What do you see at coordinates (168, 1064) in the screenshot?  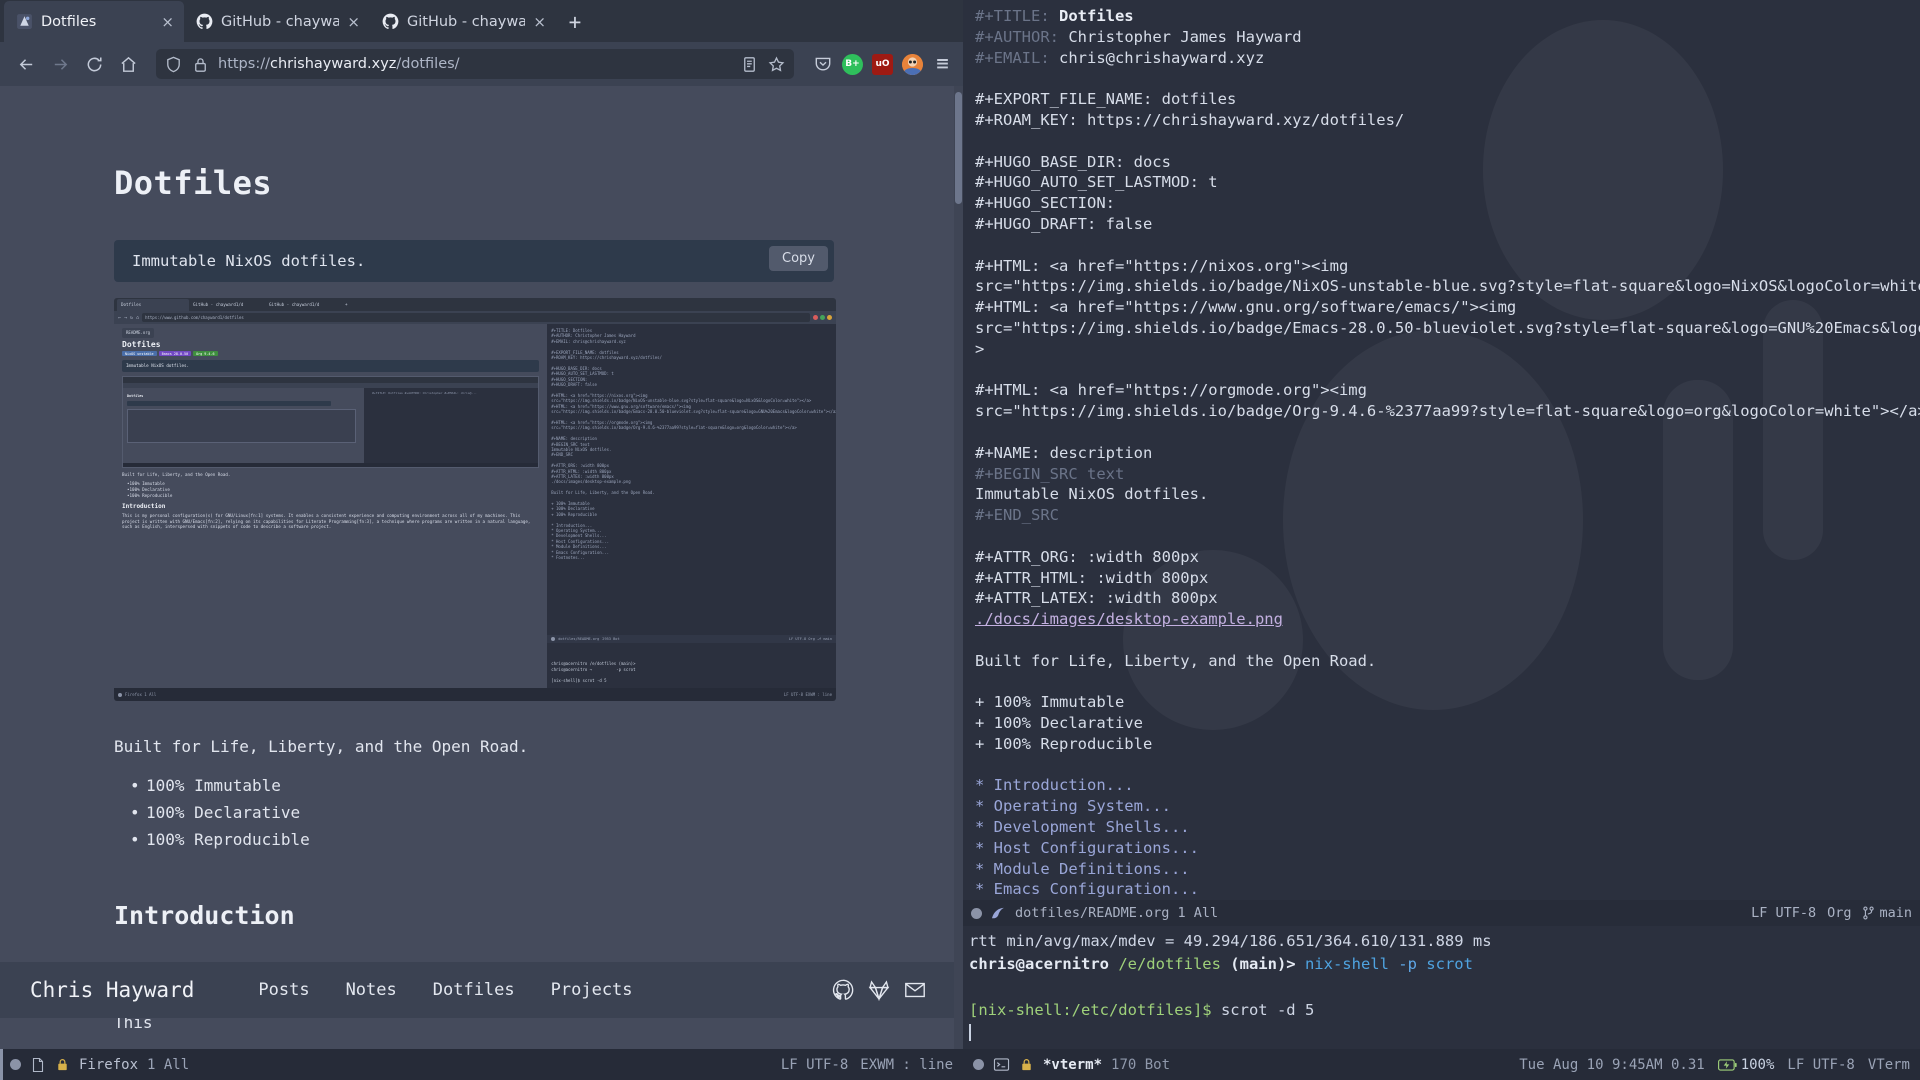 I see `exwm-position: 1 All` at bounding box center [168, 1064].